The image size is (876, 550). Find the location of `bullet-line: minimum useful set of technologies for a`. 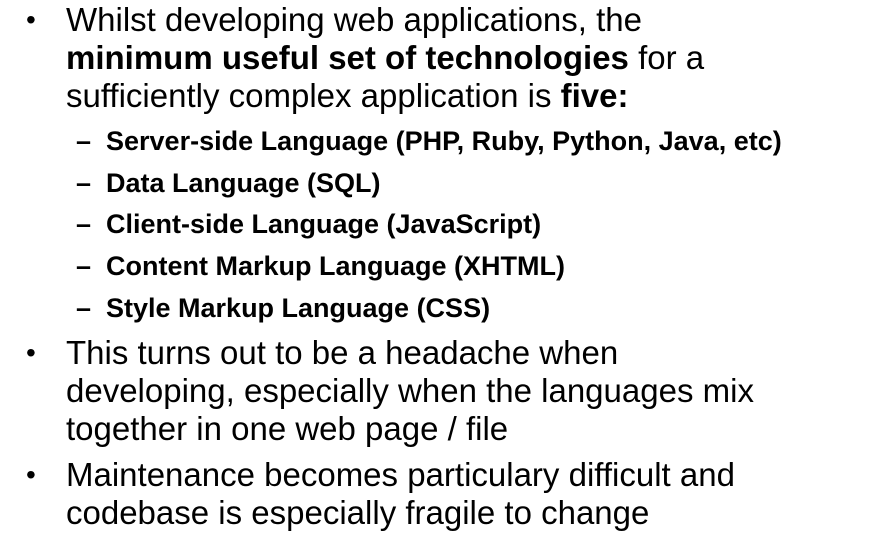

bullet-line: minimum useful set of technologies for a is located at coordinates (466, 58).